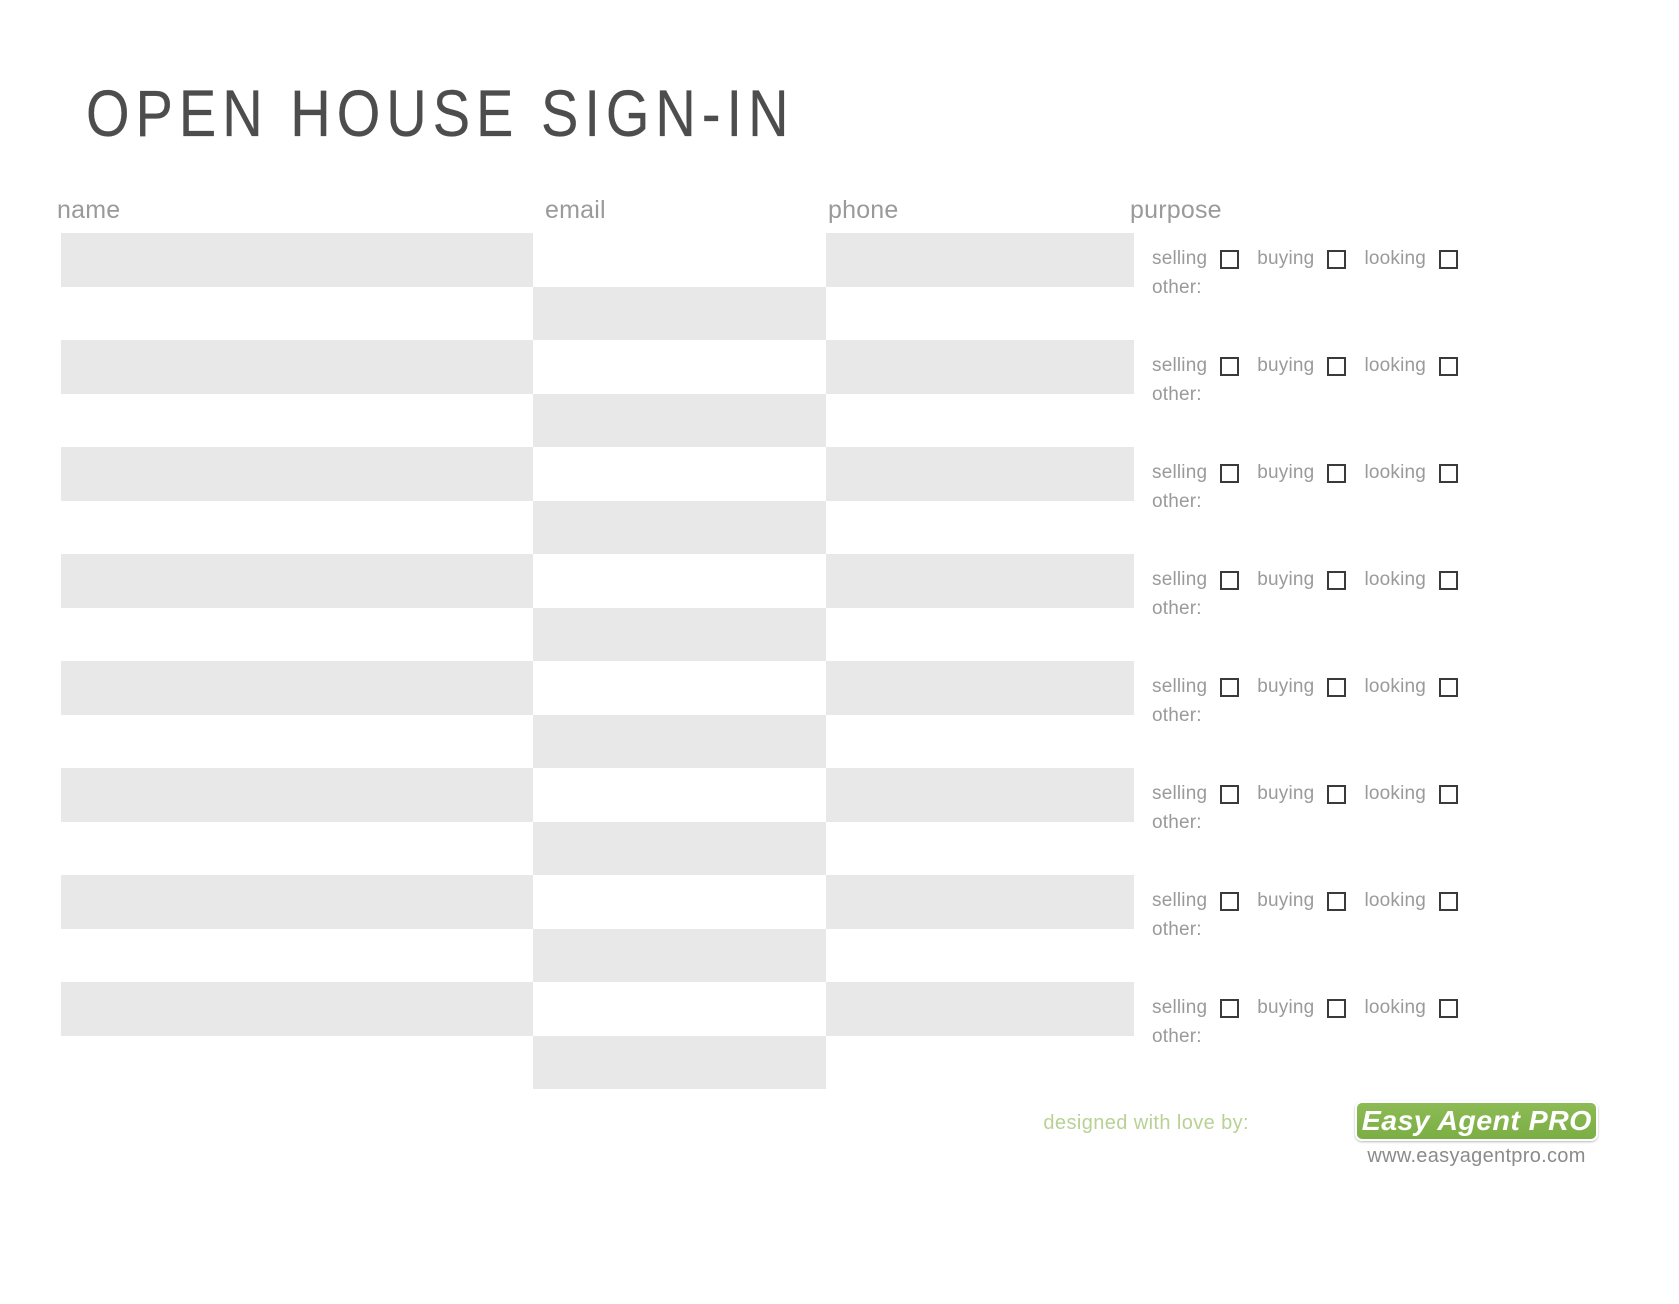  What do you see at coordinates (440, 113) in the screenshot?
I see `page-title: OPEN HOUSE SIGN-IN` at bounding box center [440, 113].